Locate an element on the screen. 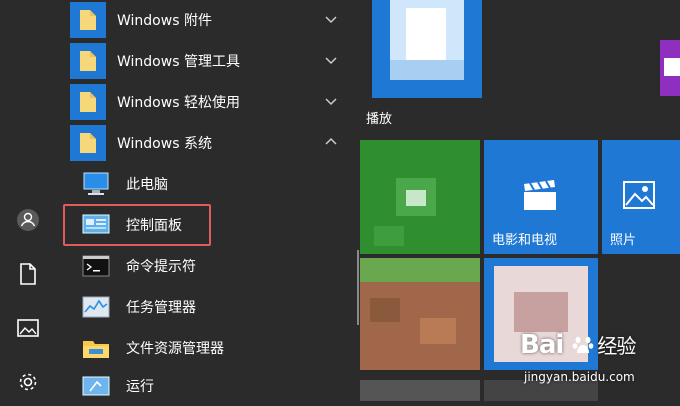 This screenshot has height=406, width=680. tile-blurred-top is located at coordinates (427, 49).